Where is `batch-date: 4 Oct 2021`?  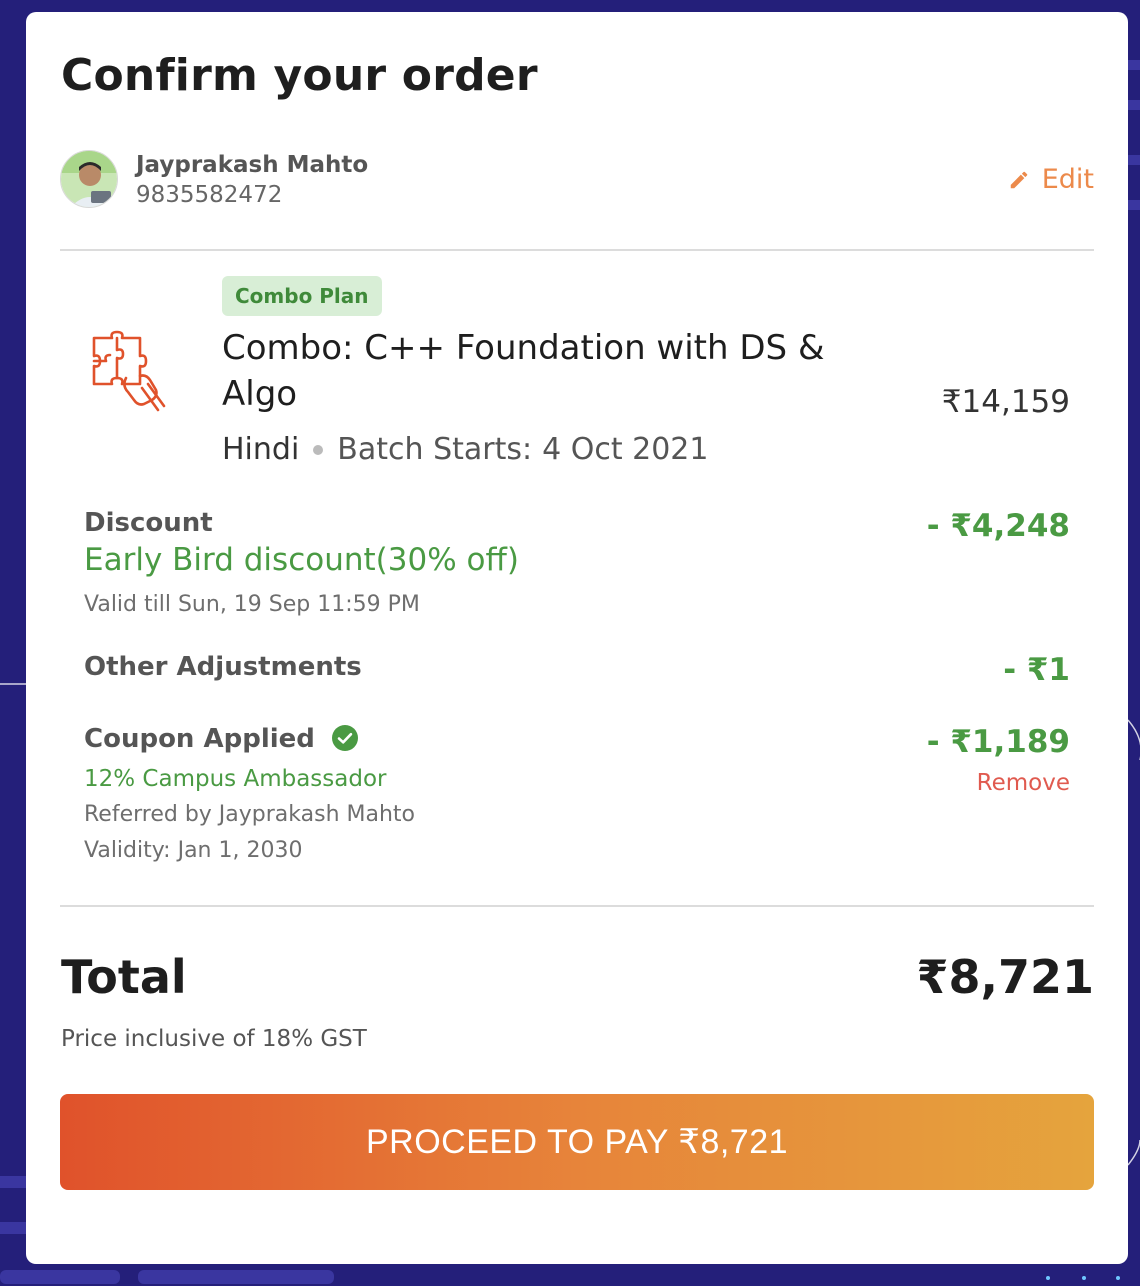
batch-date: 4 Oct 2021 is located at coordinates (625, 449).